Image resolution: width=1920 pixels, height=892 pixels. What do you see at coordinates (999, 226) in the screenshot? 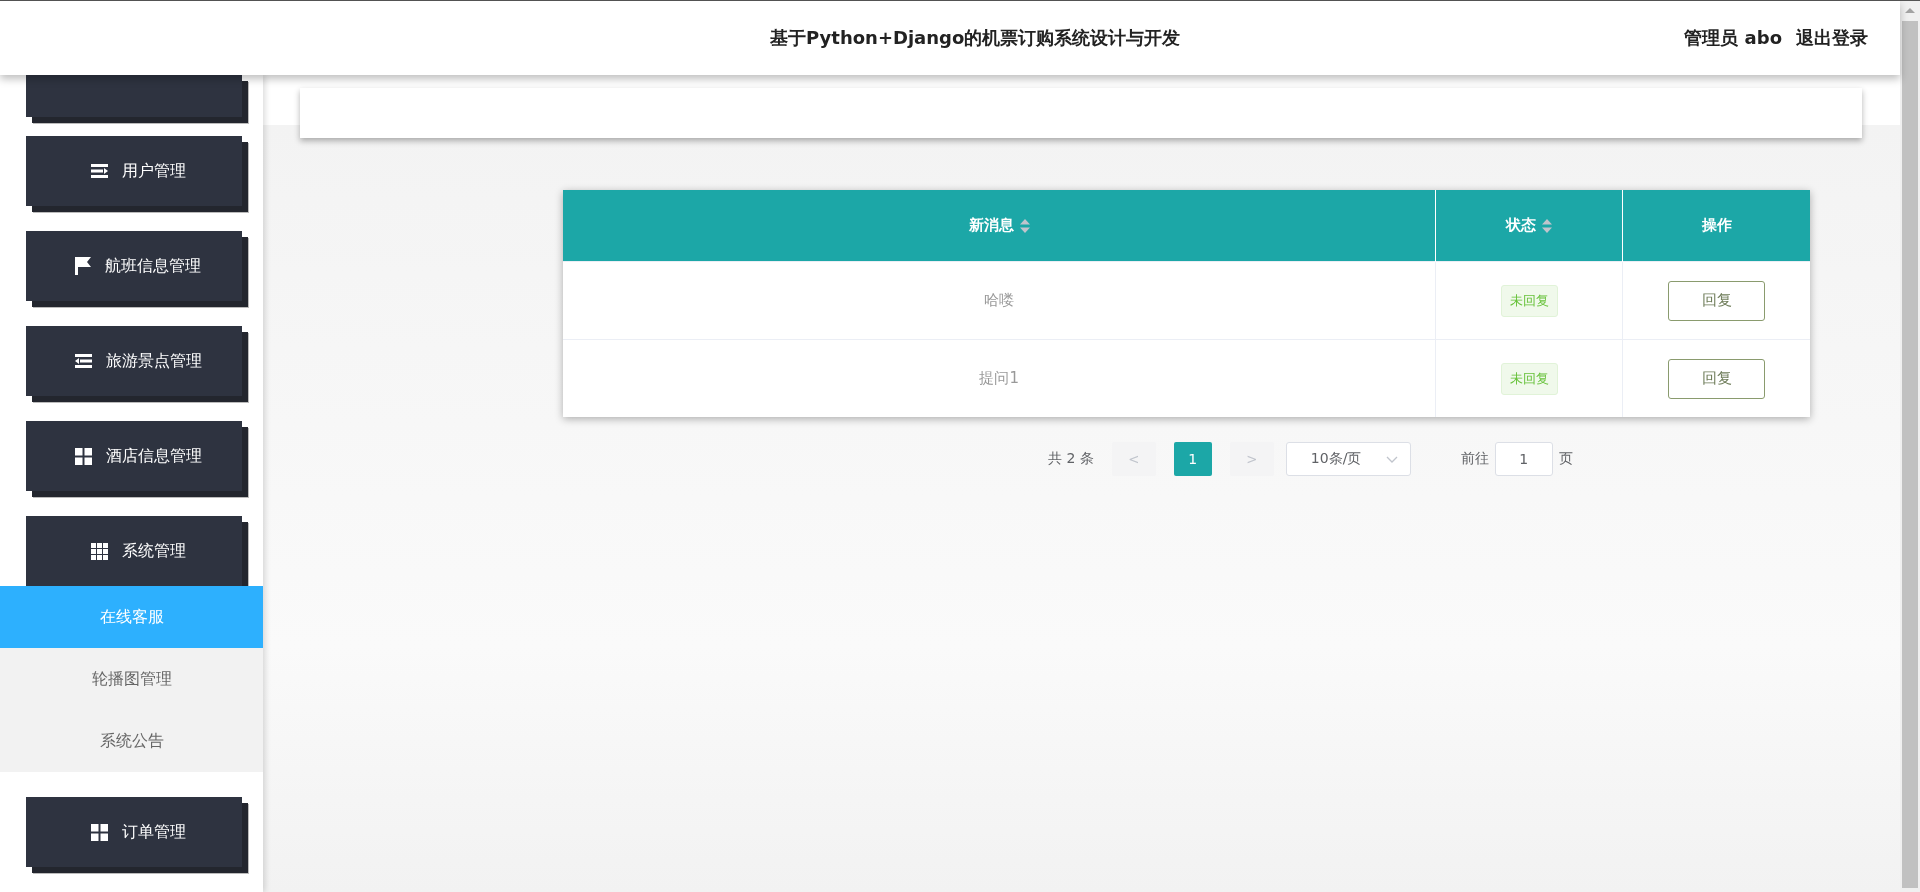
I see `column-header: 新消息` at bounding box center [999, 226].